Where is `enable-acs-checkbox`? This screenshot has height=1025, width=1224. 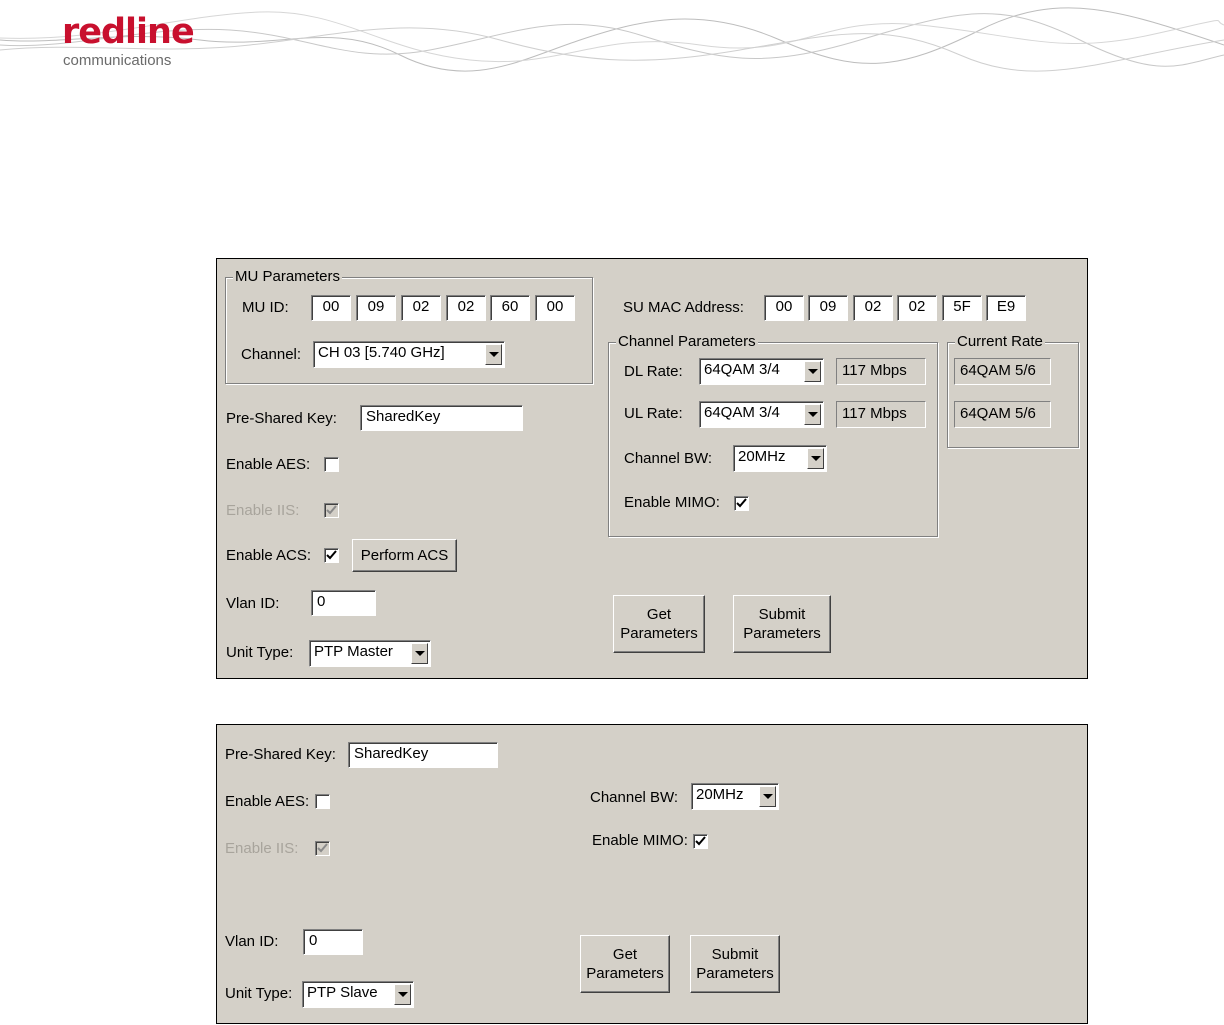
enable-acs-checkbox is located at coordinates (331, 555).